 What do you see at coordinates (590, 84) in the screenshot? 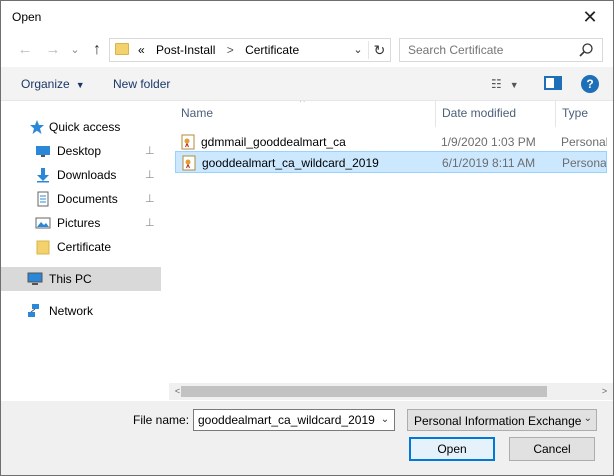
I see `help-icon: ?` at bounding box center [590, 84].